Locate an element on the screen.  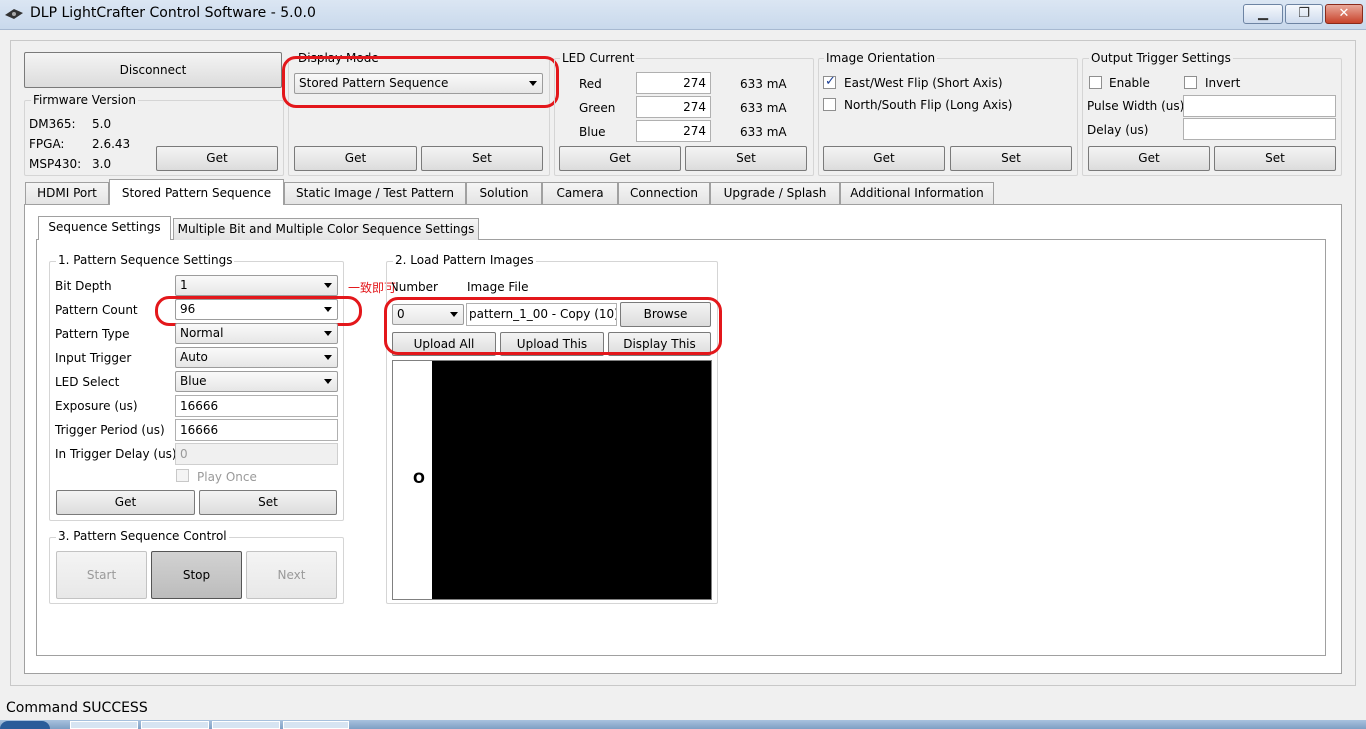
led-select-select: Blue is located at coordinates (256, 381).